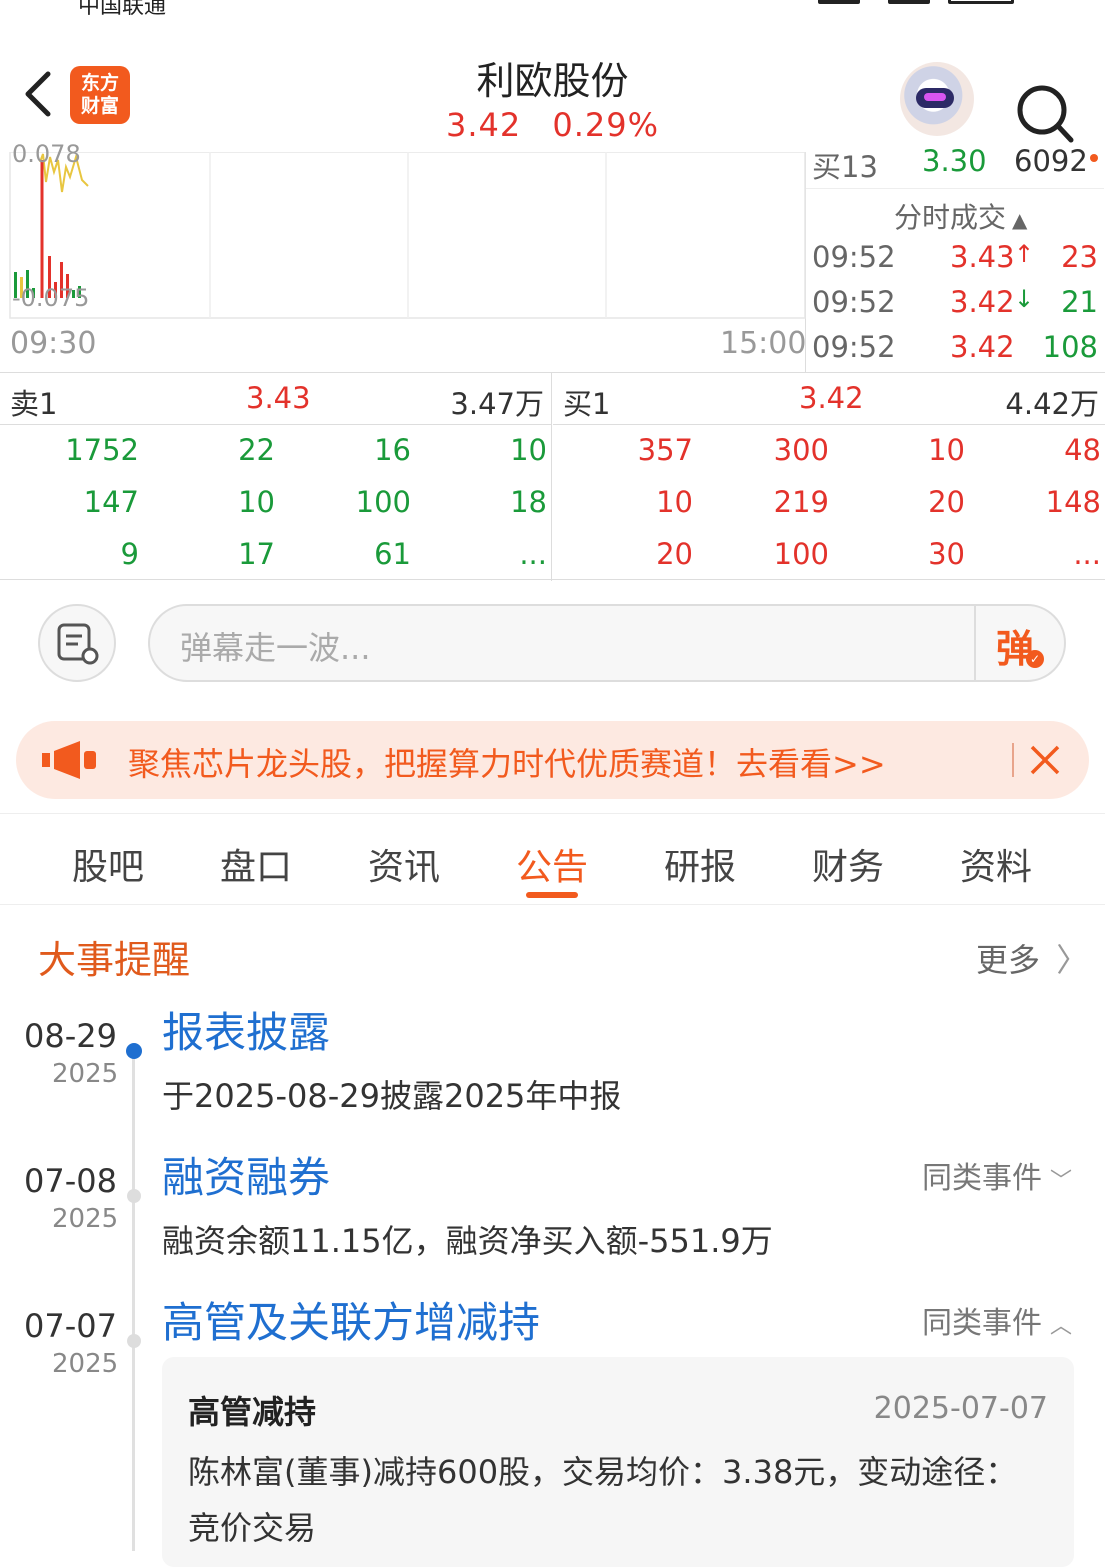 This screenshot has height=1567, width=1105. What do you see at coordinates (108, 864) in the screenshot?
I see `tab-1: 股吧` at bounding box center [108, 864].